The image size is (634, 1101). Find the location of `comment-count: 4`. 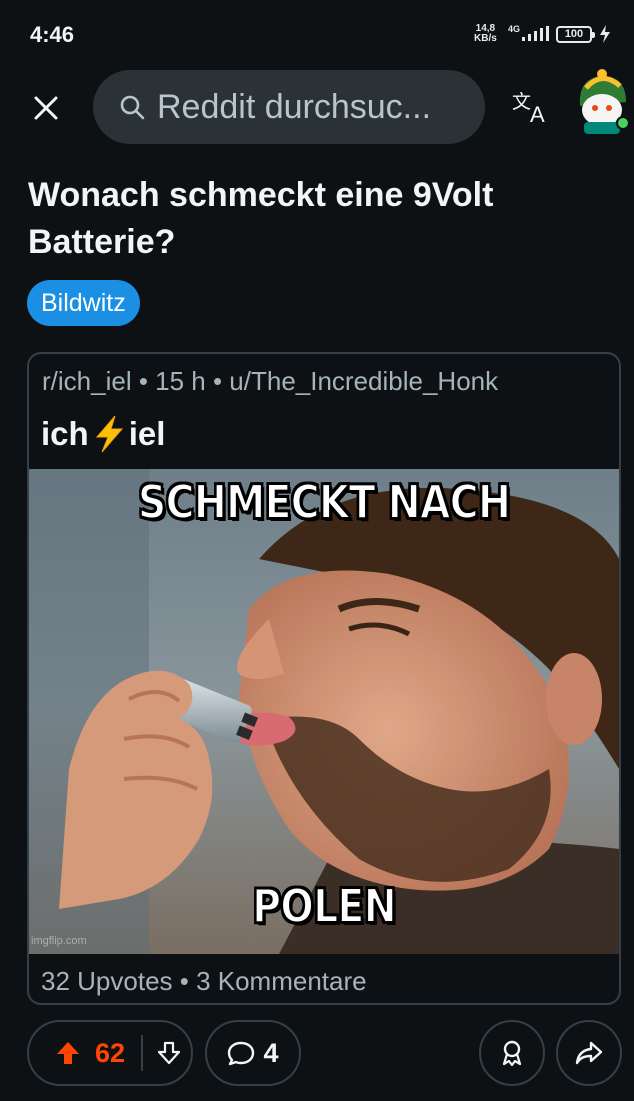

comment-count: 4 is located at coordinates (271, 1052).